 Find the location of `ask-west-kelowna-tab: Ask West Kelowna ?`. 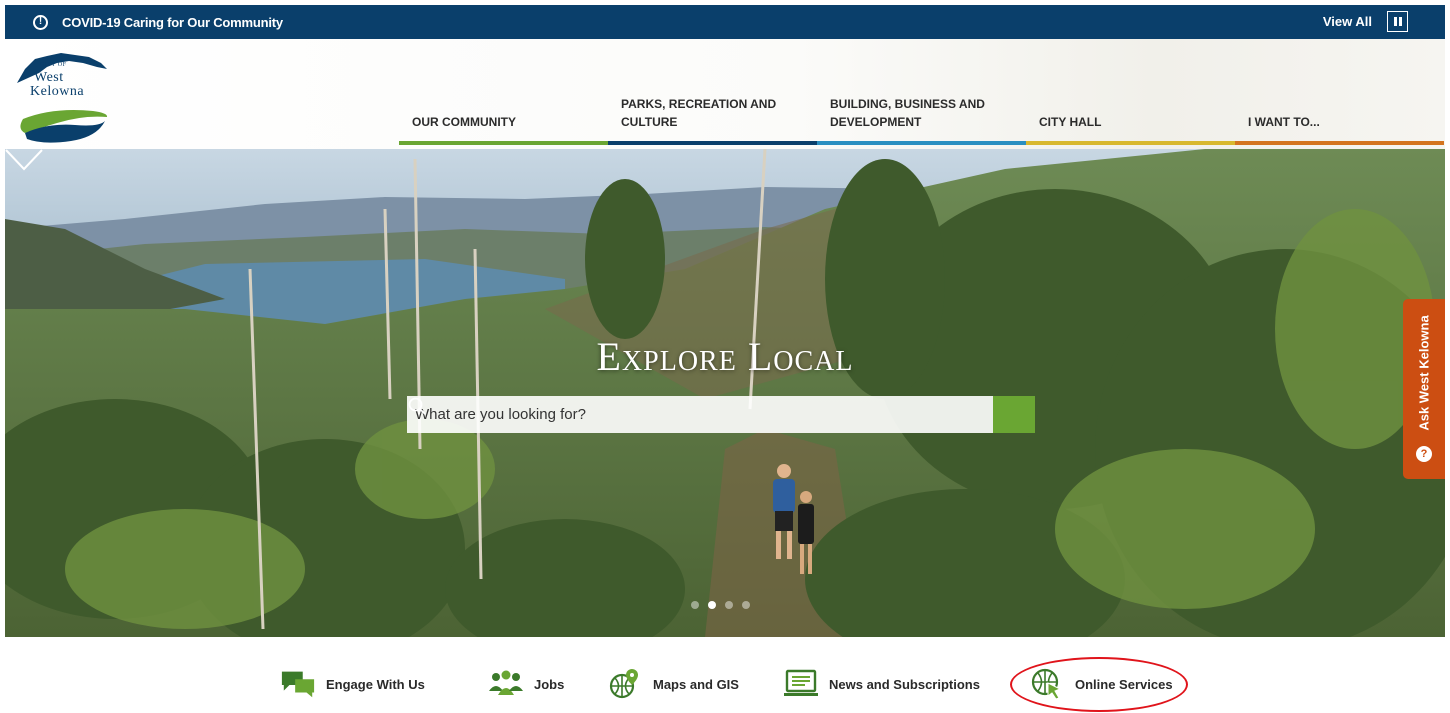

ask-west-kelowna-tab: Ask West Kelowna ? is located at coordinates (1424, 389).